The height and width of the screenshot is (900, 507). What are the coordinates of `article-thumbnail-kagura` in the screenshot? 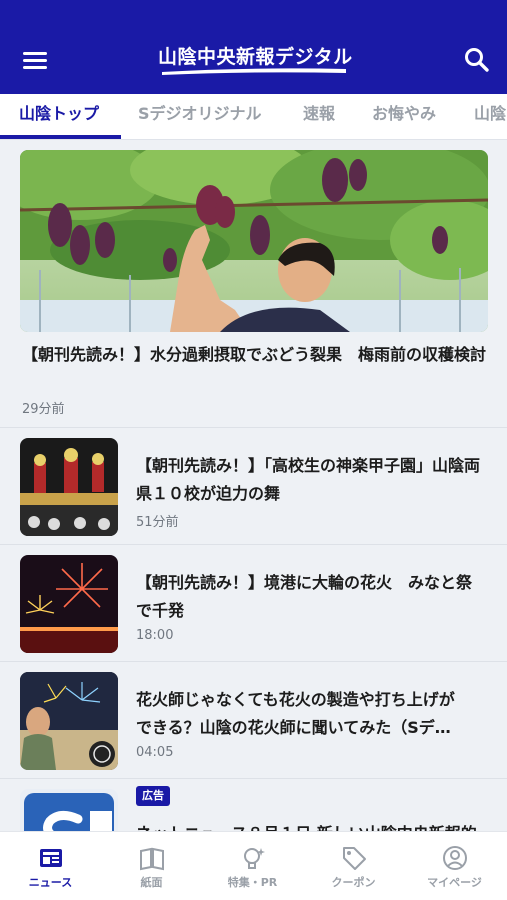 It's located at (69, 487).